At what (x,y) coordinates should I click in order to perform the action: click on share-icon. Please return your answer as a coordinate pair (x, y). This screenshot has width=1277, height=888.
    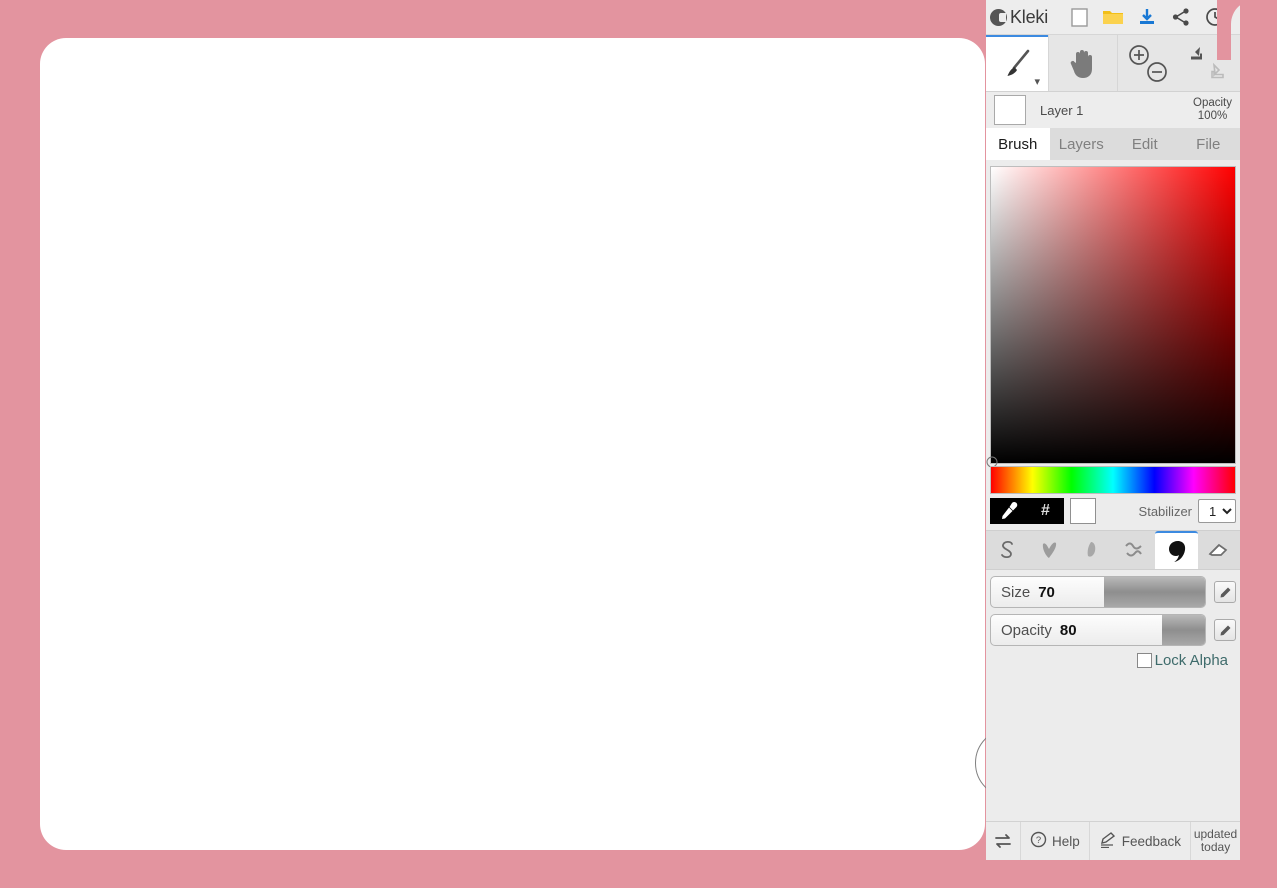
    Looking at the image, I should click on (1181, 17).